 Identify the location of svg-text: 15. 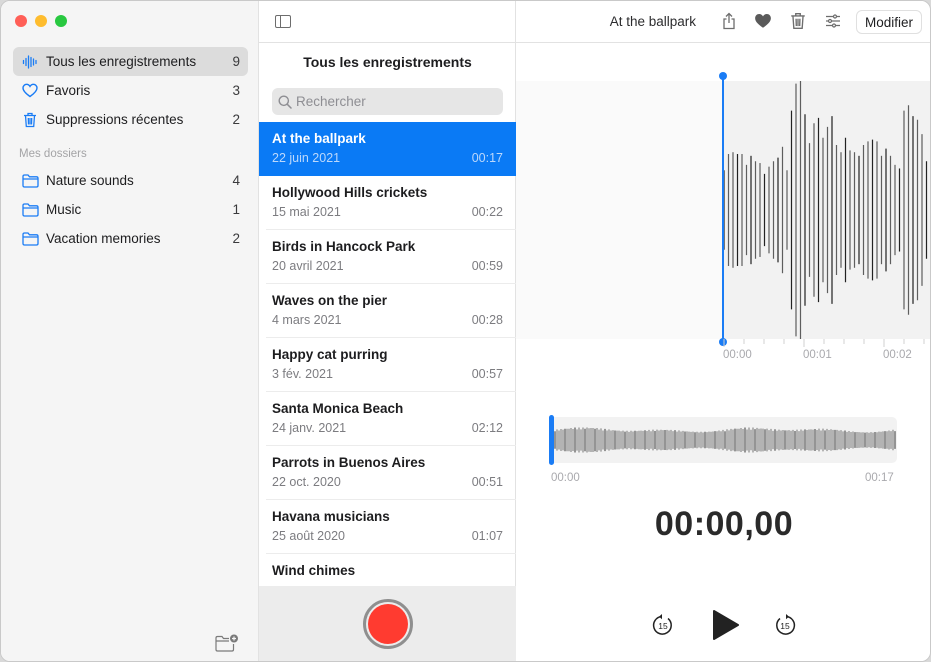
(785, 626).